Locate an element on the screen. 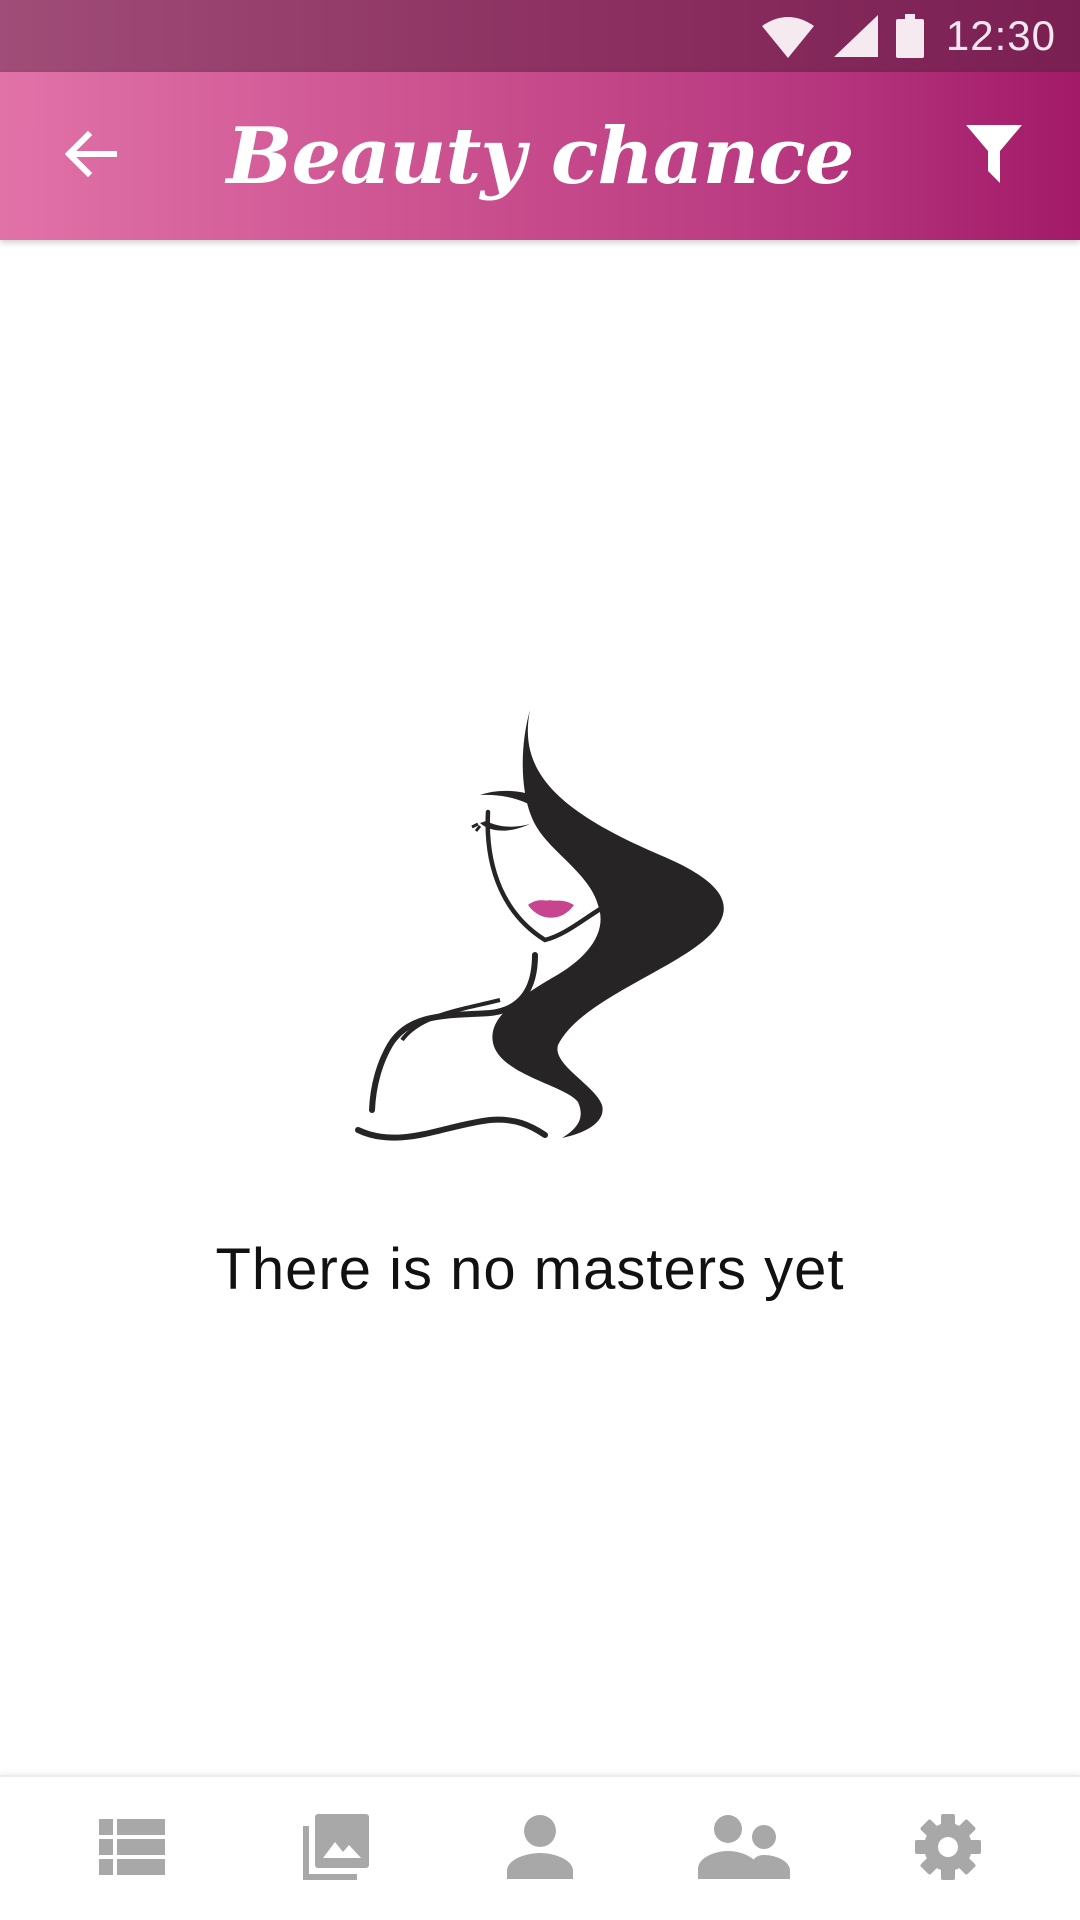 This screenshot has width=1080, height=1920. people-icon is located at coordinates (744, 1848).